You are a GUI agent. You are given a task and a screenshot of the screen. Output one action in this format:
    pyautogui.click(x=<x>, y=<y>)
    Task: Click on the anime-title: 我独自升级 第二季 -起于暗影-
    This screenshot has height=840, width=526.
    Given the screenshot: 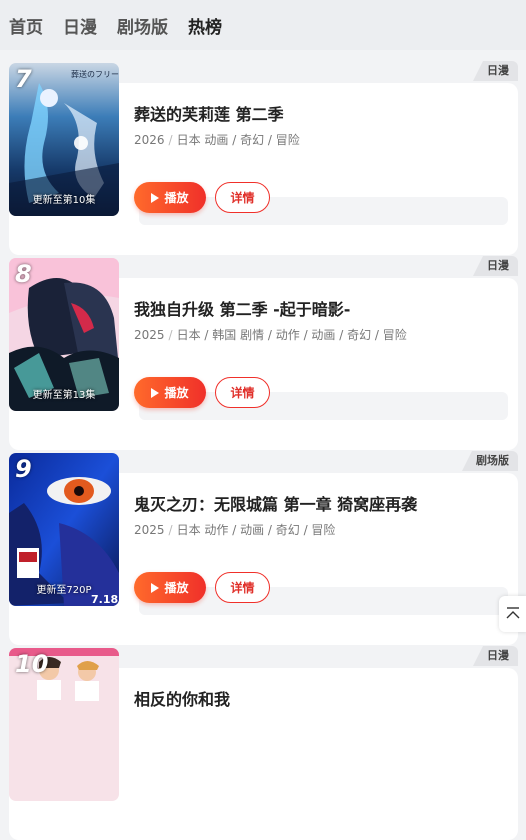 What is the action you would take?
    pyautogui.click(x=242, y=308)
    